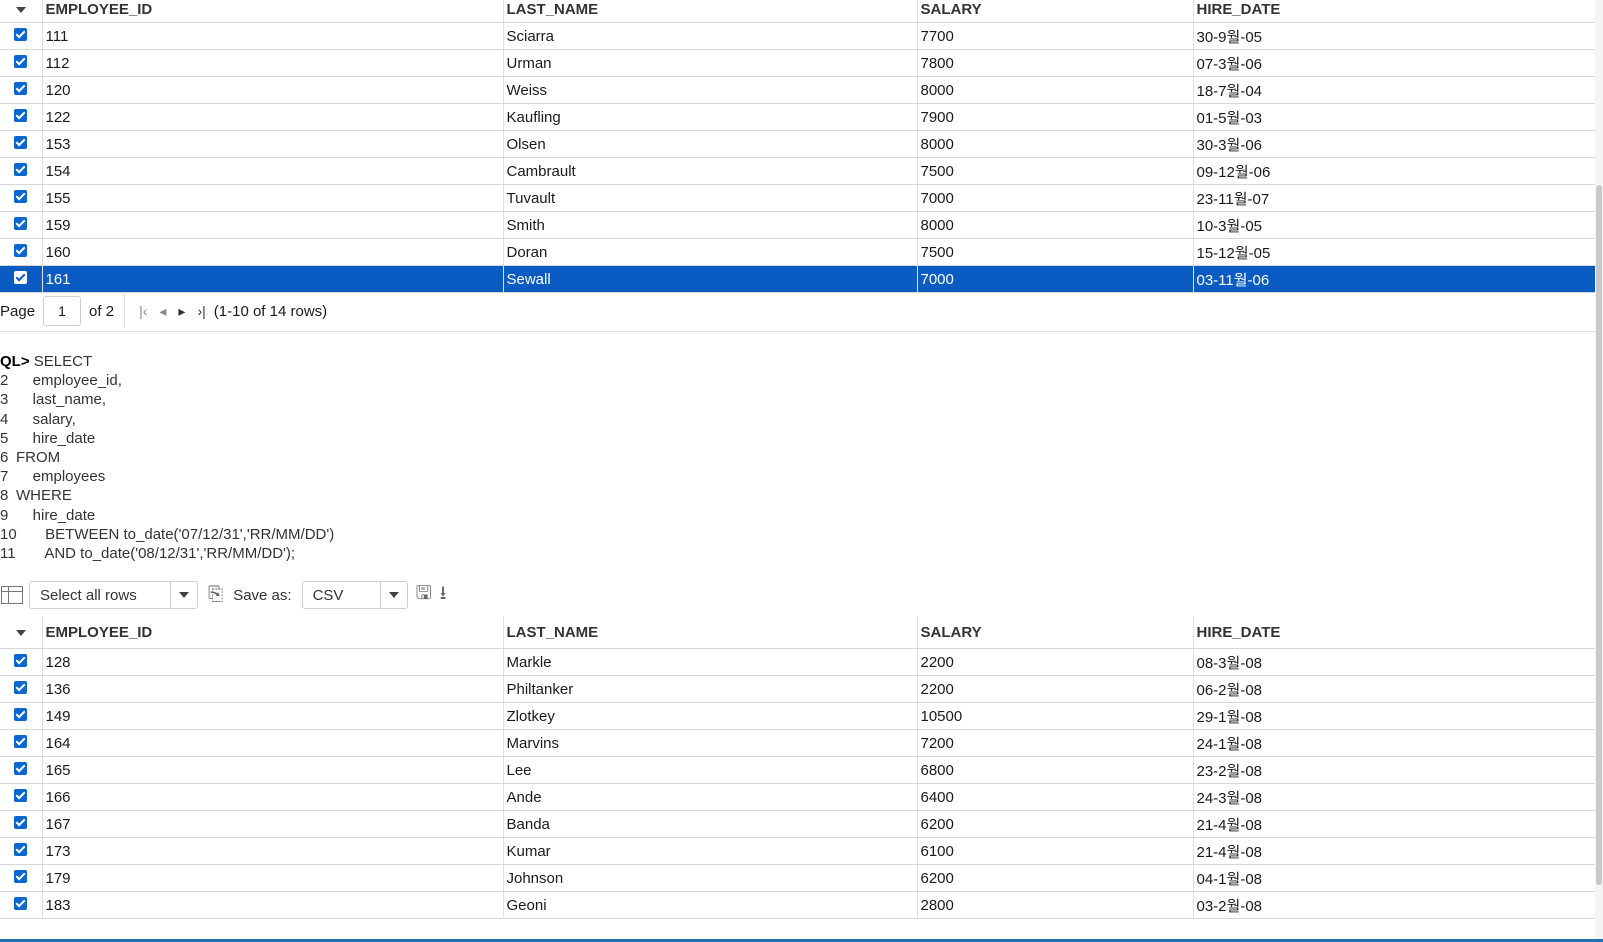 The width and height of the screenshot is (1603, 942). Describe the element at coordinates (424, 595) in the screenshot. I see `save-icon: 🖫` at that location.